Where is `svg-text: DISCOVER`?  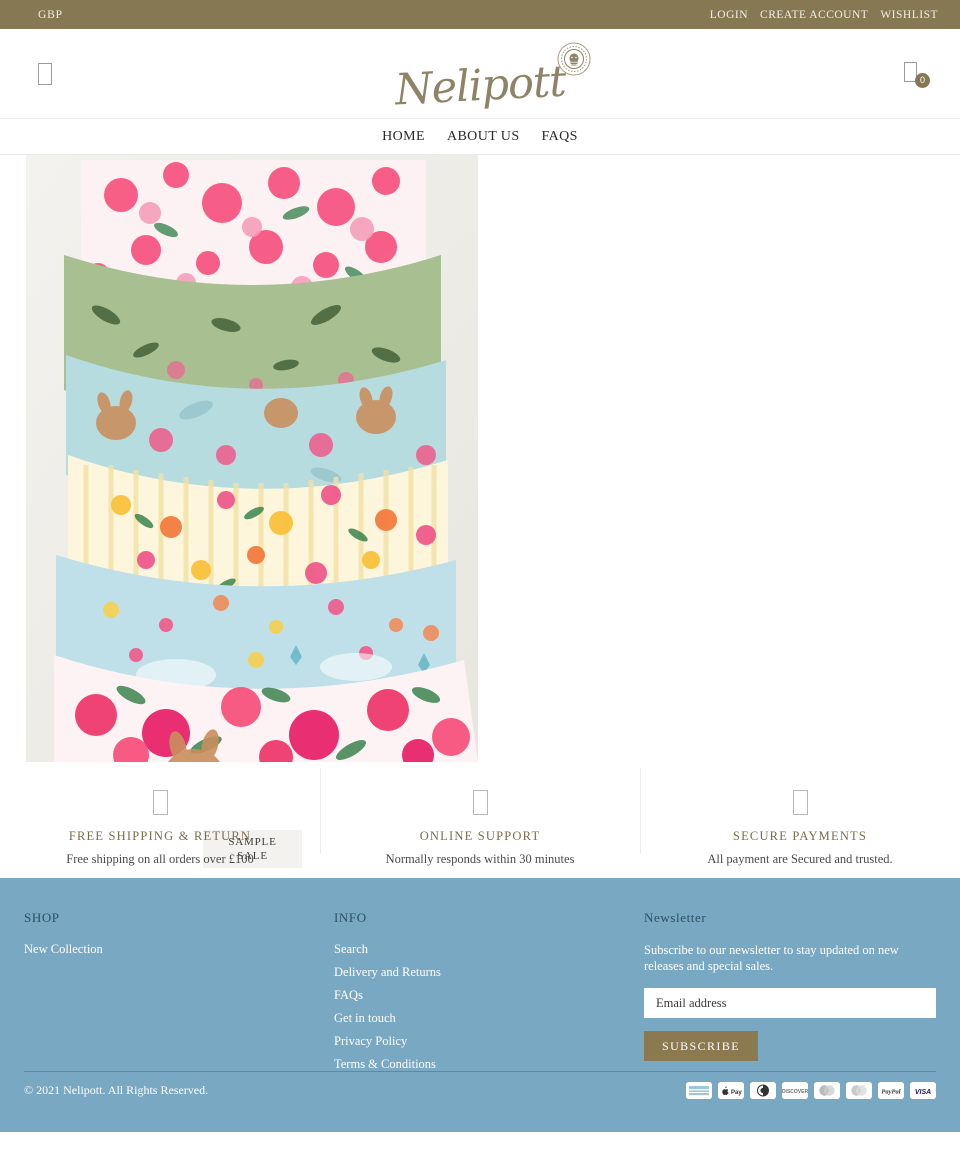
svg-text: DISCOVER is located at coordinates (795, 1092).